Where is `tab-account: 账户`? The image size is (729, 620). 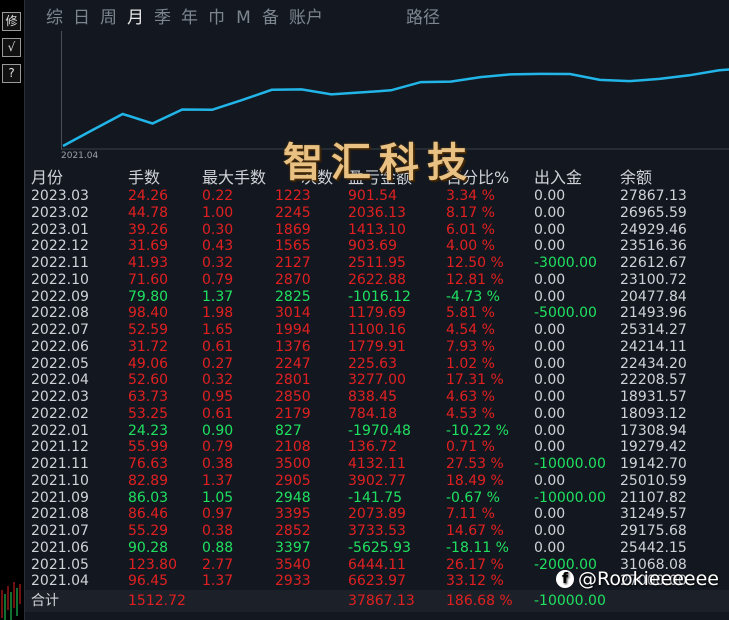 tab-account: 账户 is located at coordinates (306, 18).